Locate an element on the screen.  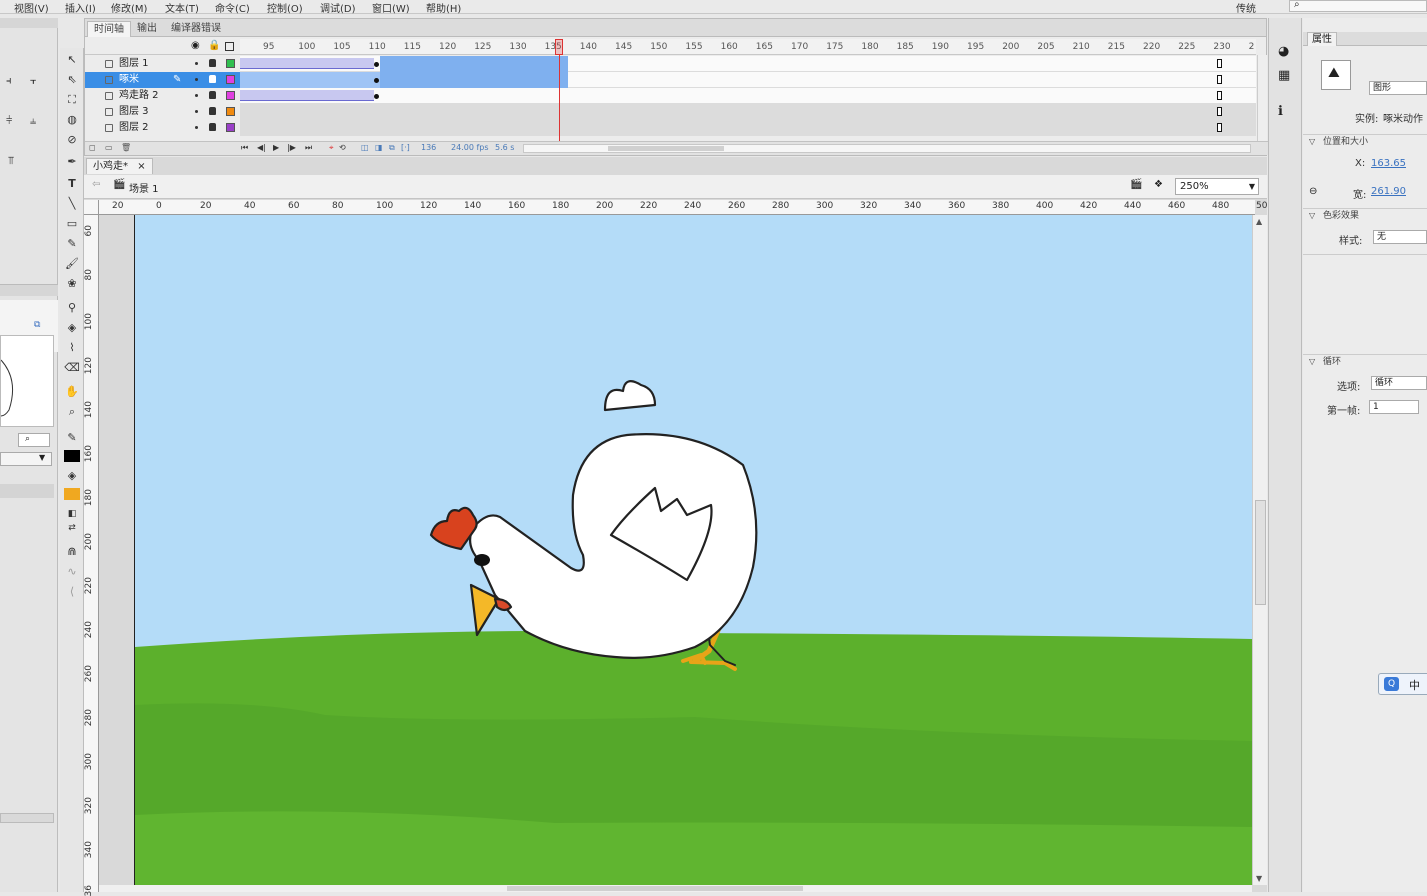
outline-icon is located at coordinates (229, 46).